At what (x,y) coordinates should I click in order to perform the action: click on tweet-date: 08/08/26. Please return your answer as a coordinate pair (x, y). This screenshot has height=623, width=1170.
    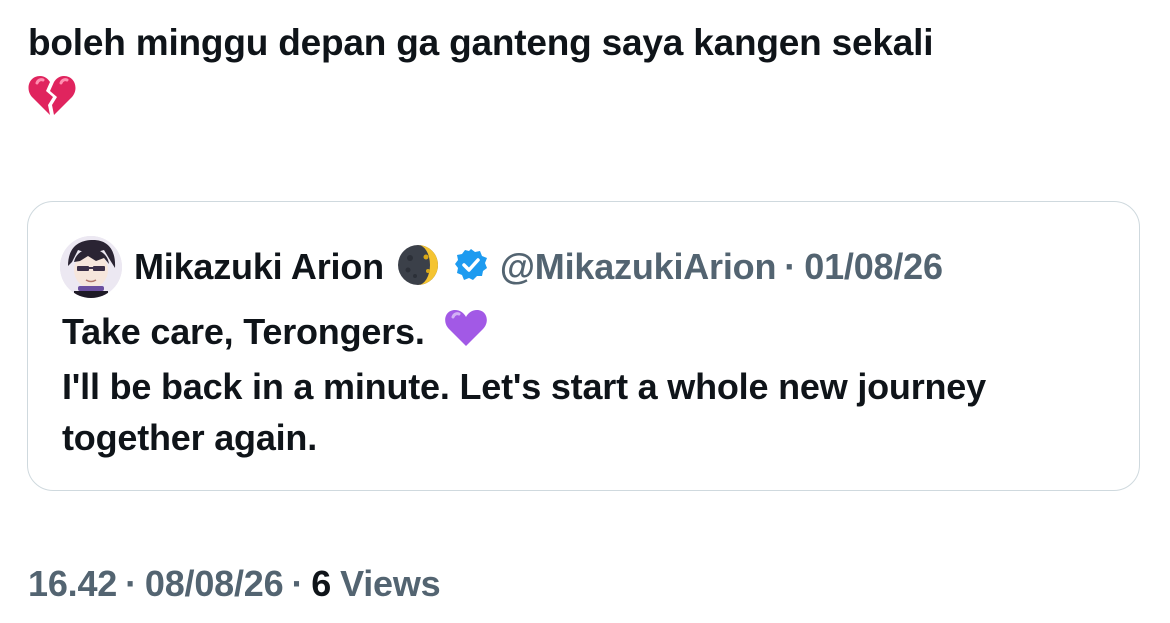
    Looking at the image, I should click on (214, 584).